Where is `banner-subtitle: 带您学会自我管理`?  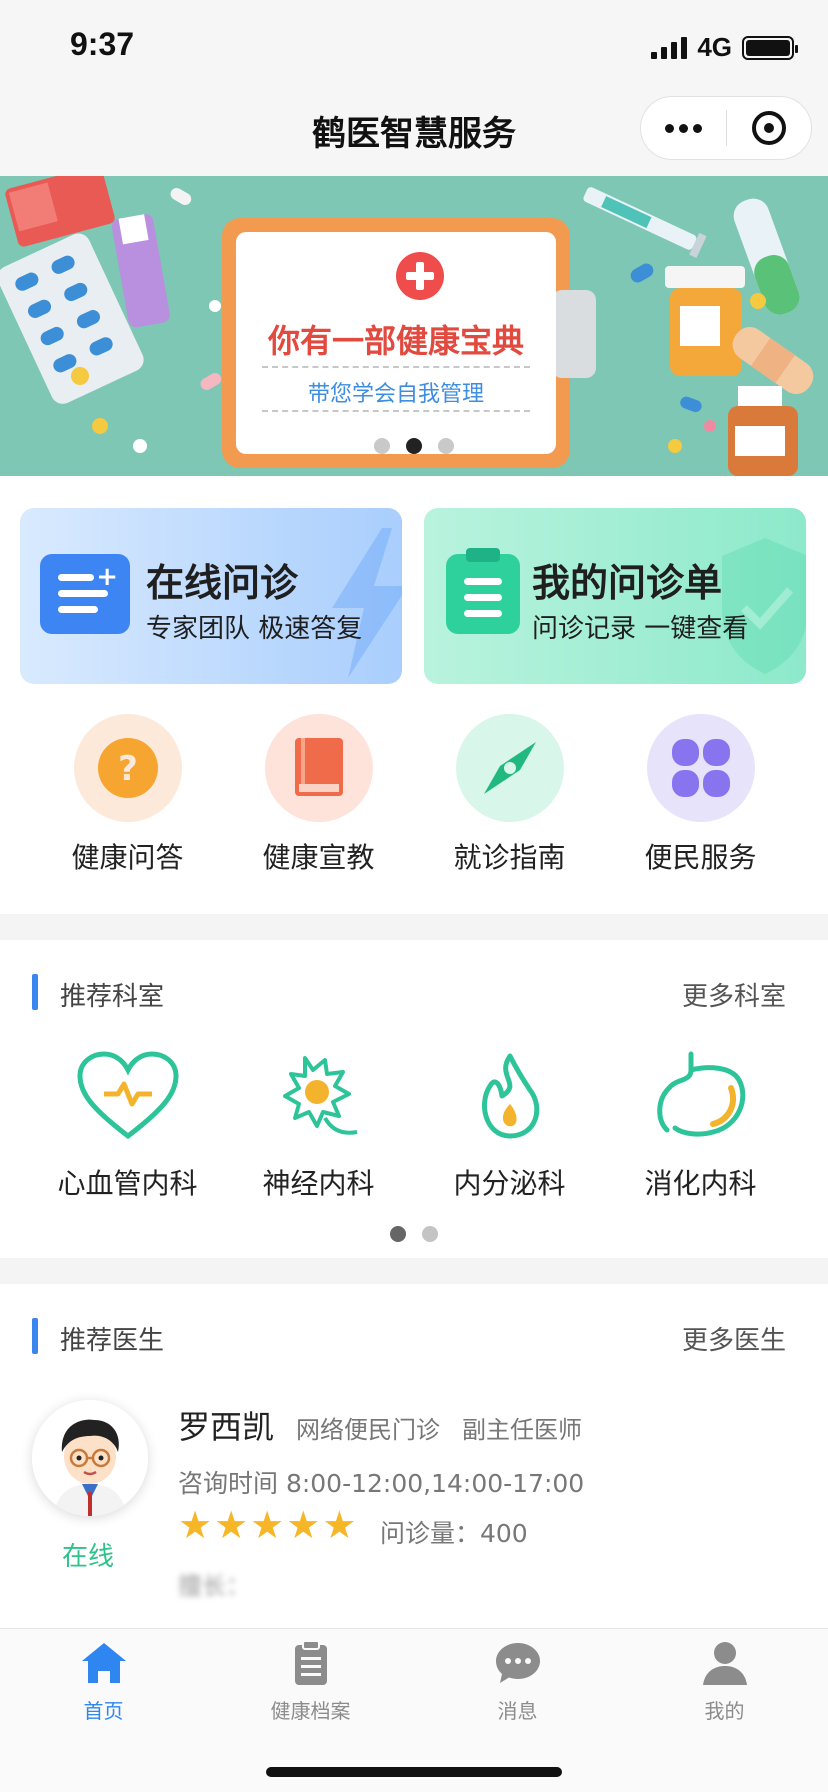 banner-subtitle: 带您学会自我管理 is located at coordinates (395, 394).